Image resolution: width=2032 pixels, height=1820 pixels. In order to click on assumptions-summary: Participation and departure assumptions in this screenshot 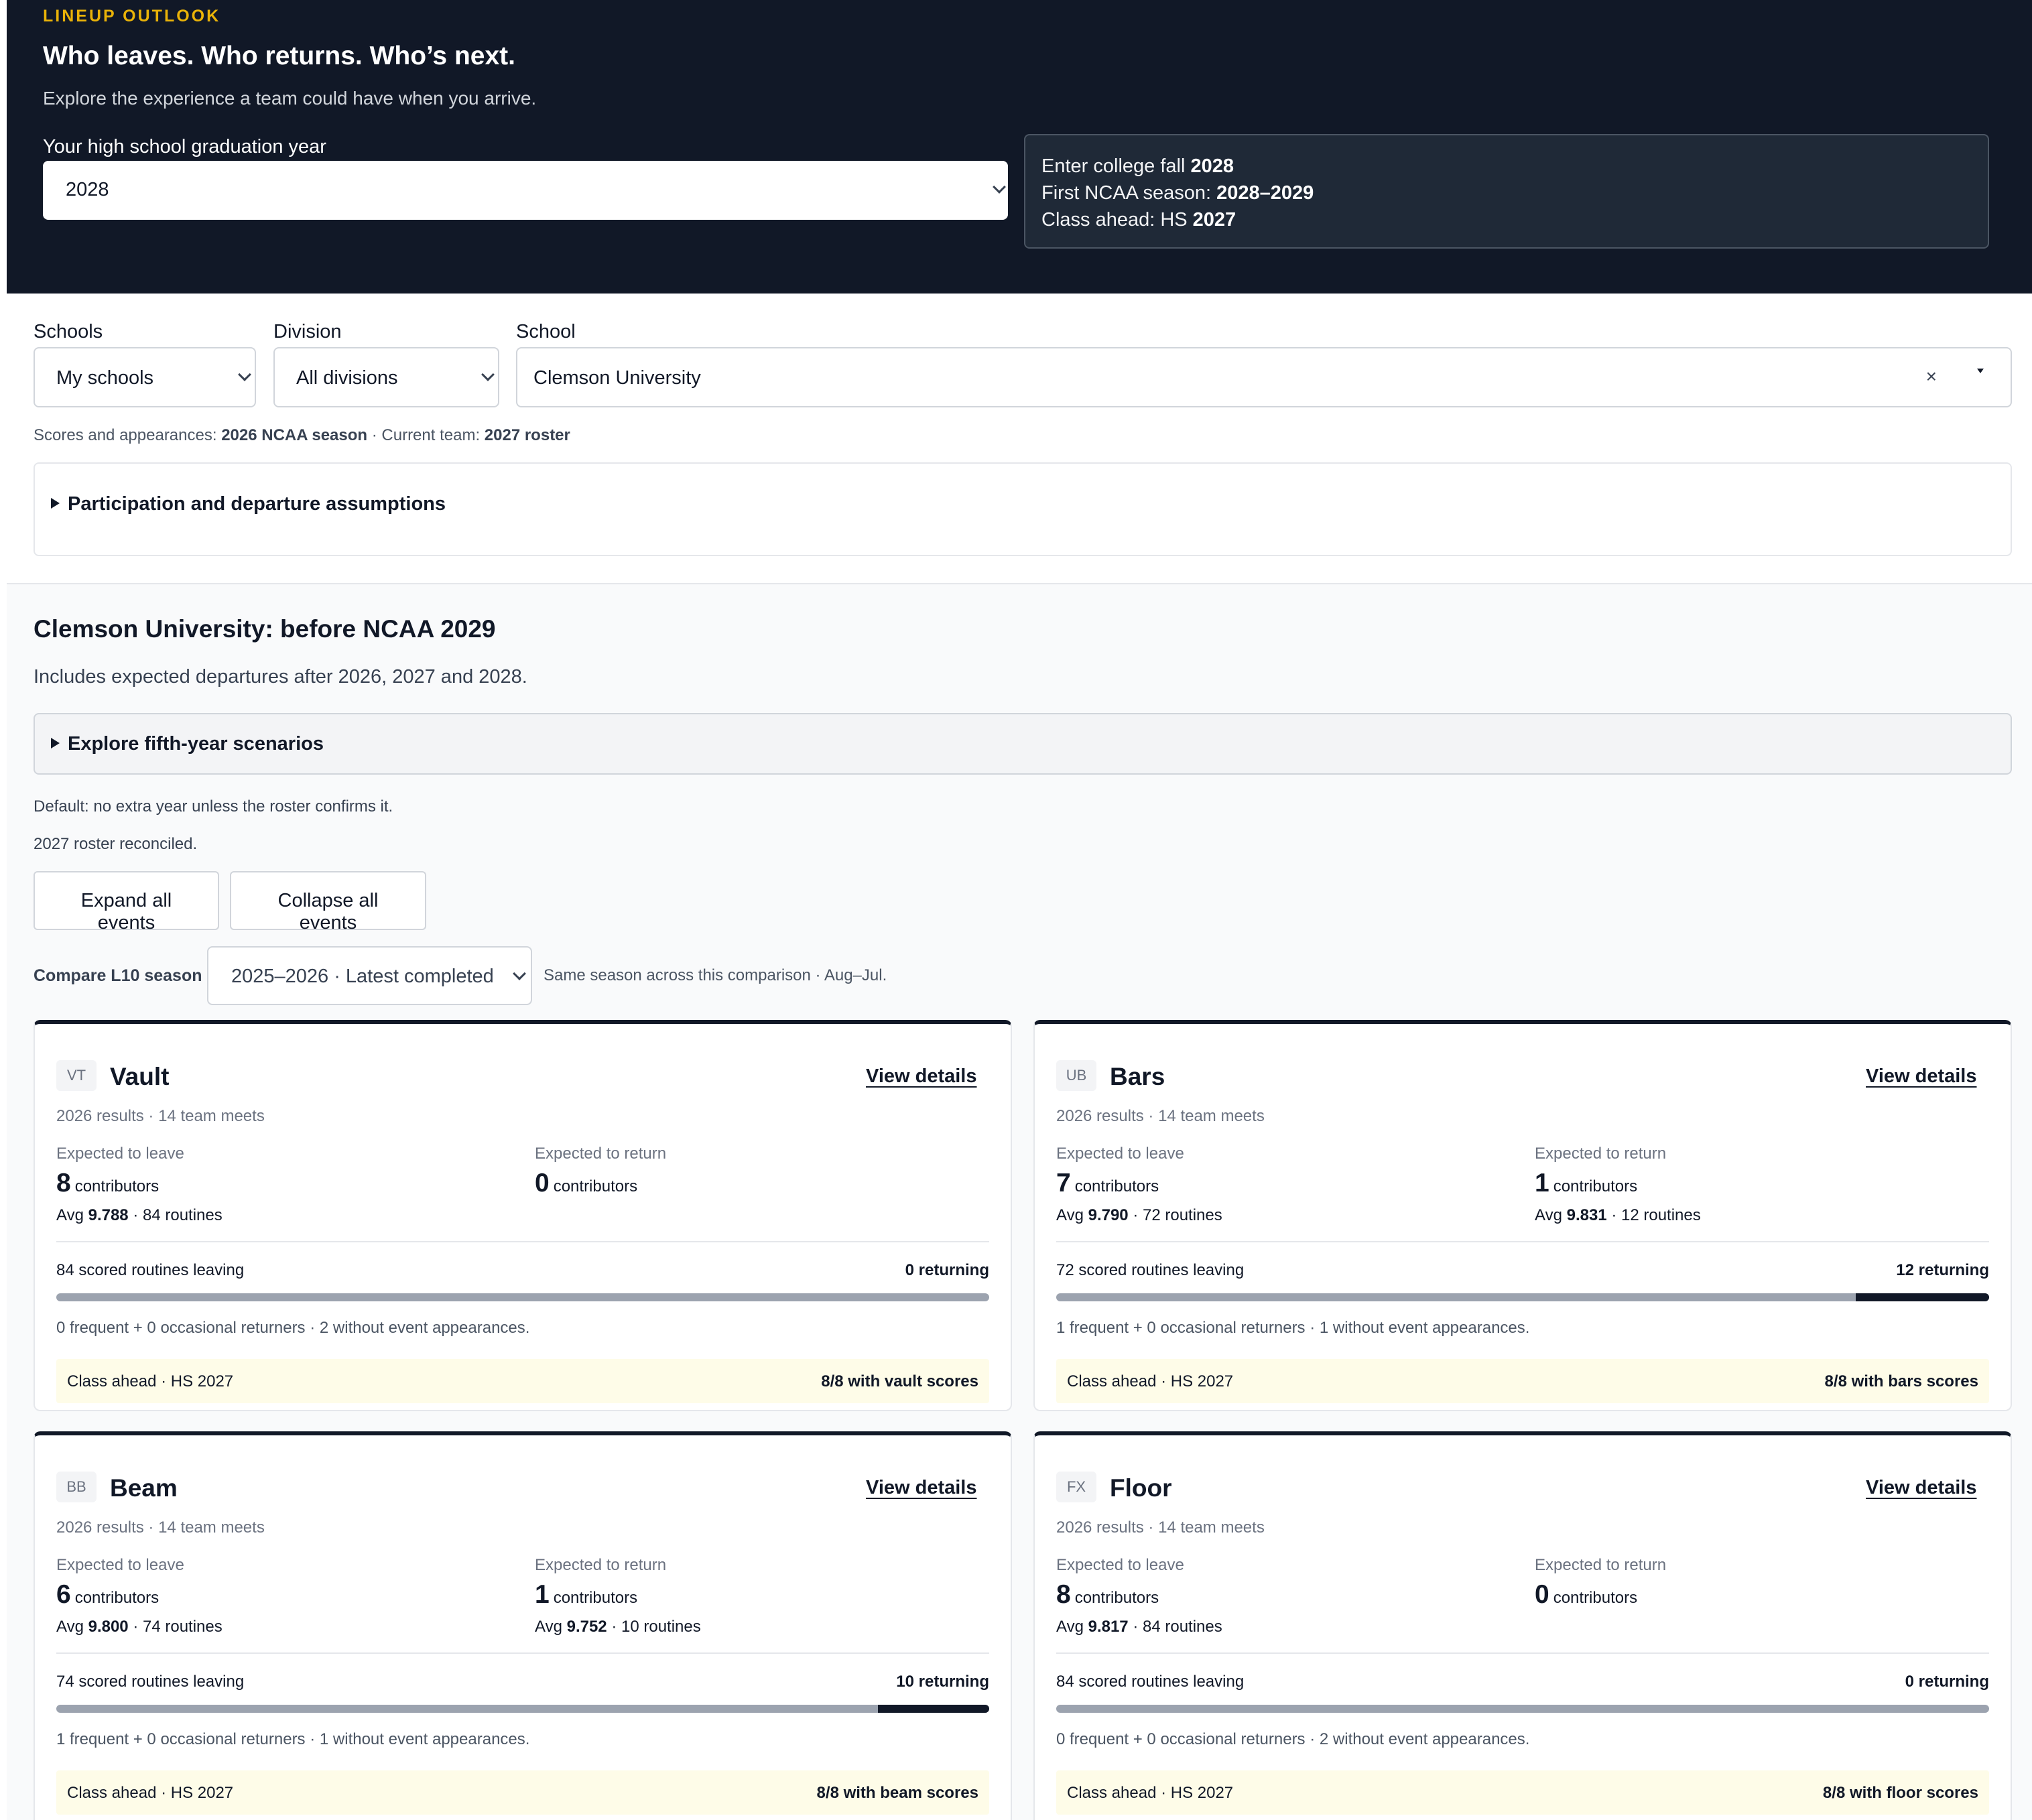, I will do `click(248, 504)`.